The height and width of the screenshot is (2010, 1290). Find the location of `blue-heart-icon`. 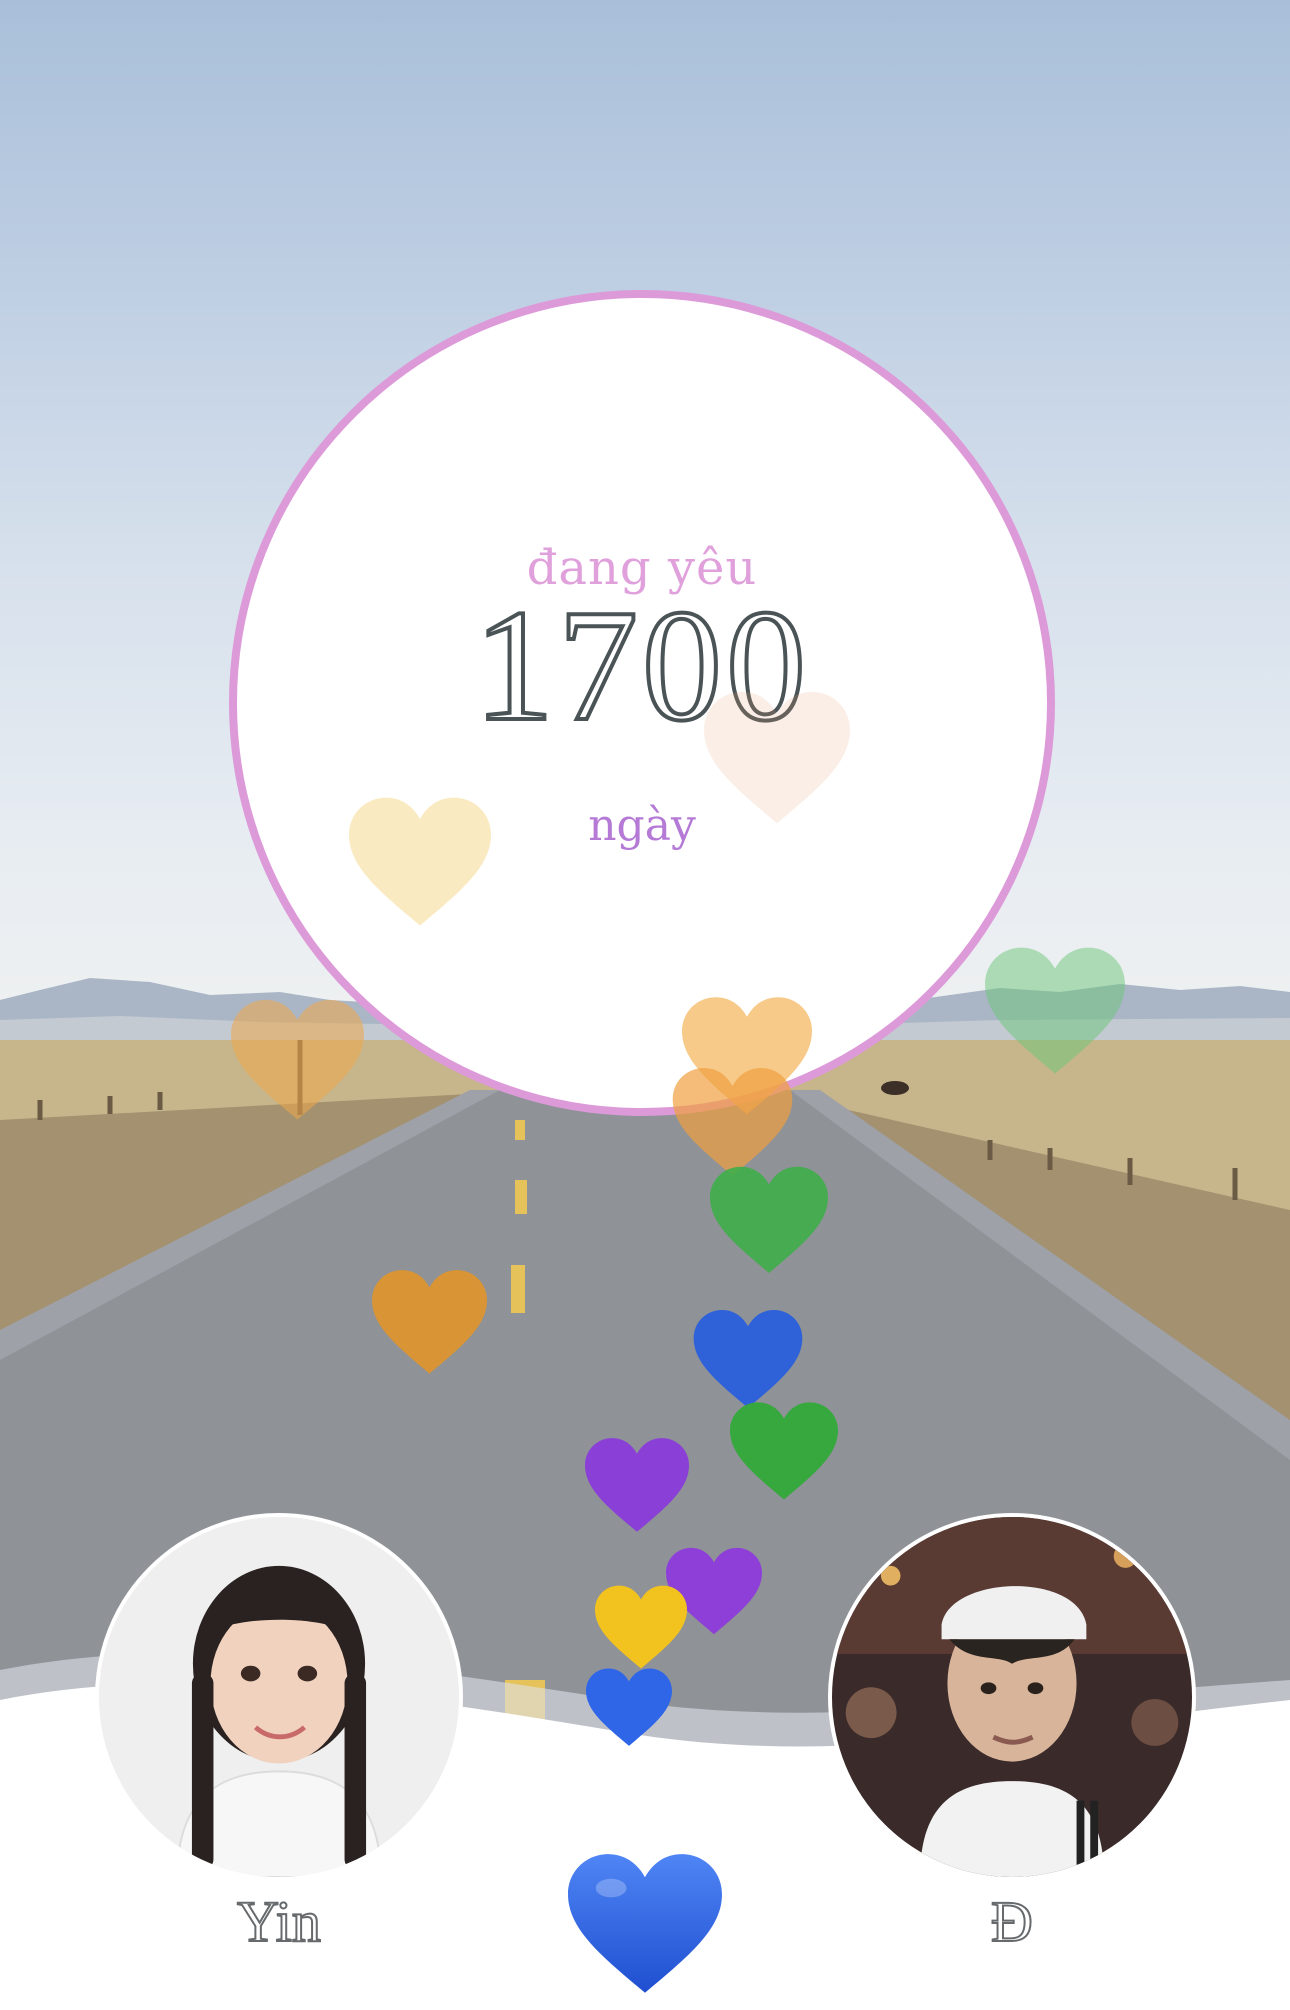

blue-heart-icon is located at coordinates (645, 1925).